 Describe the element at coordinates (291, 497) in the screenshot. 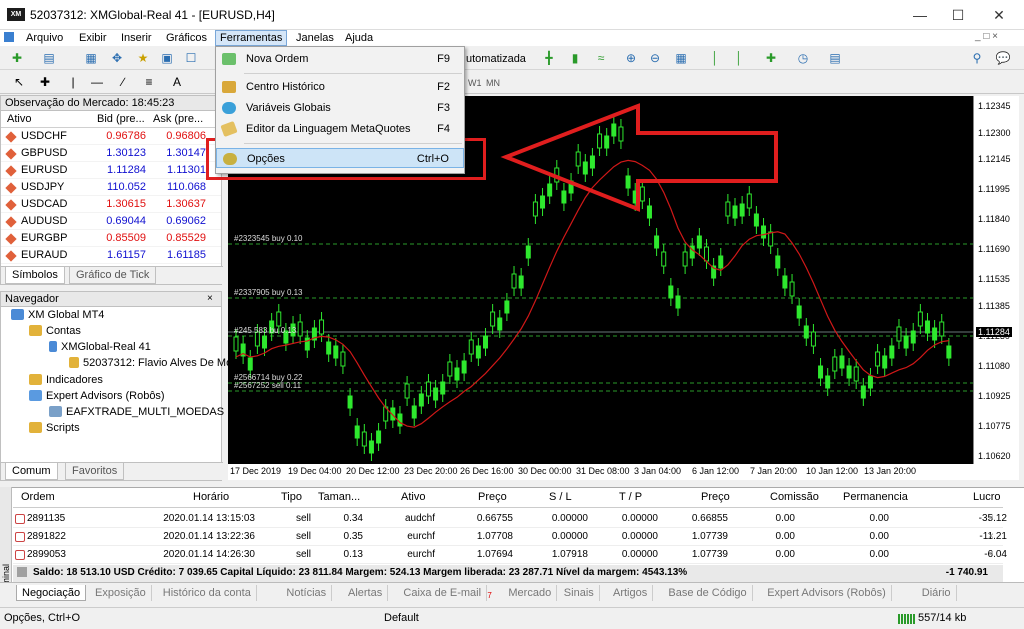

I see `col-2: Tipo` at that location.